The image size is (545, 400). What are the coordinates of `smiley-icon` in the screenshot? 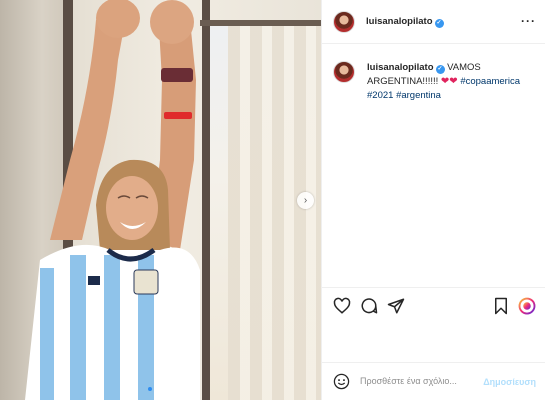 It's located at (341, 381).